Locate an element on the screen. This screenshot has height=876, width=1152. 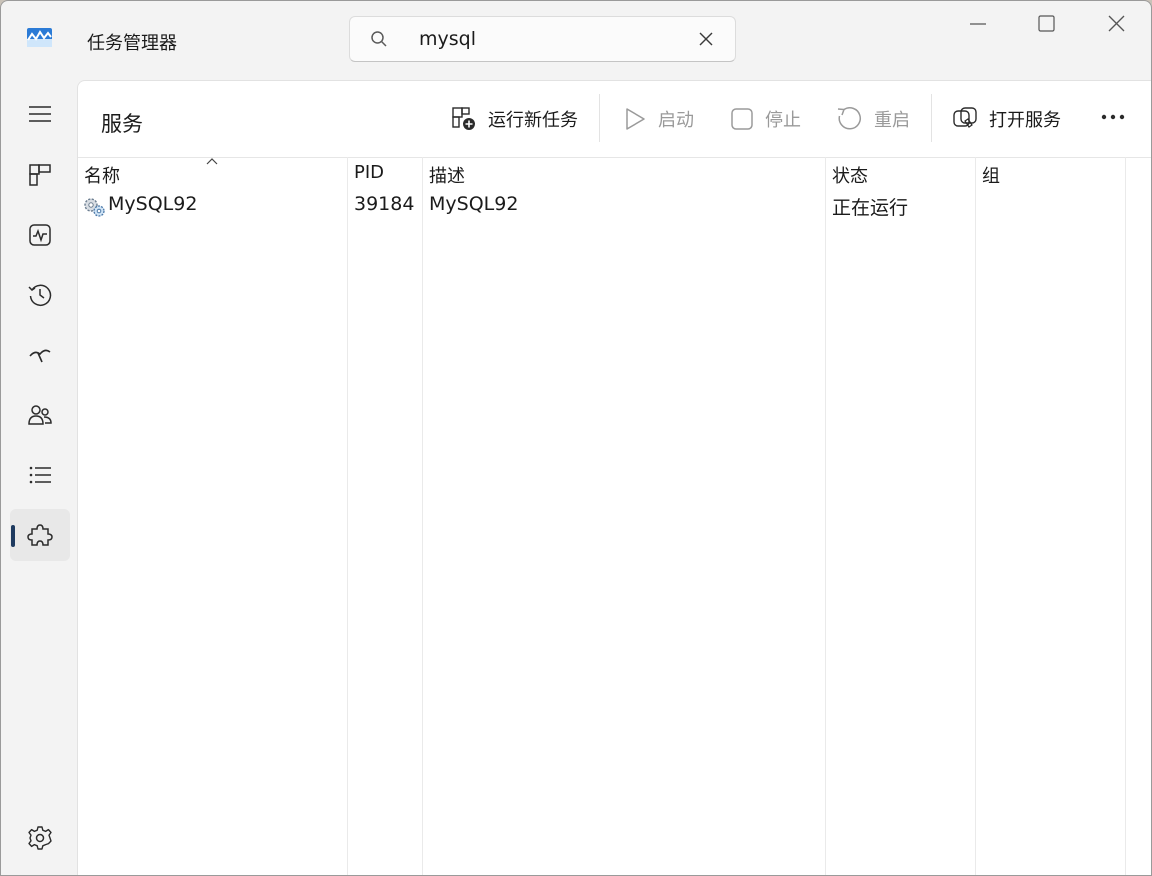
run-new-task-button: 运行新任务 is located at coordinates (515, 119).